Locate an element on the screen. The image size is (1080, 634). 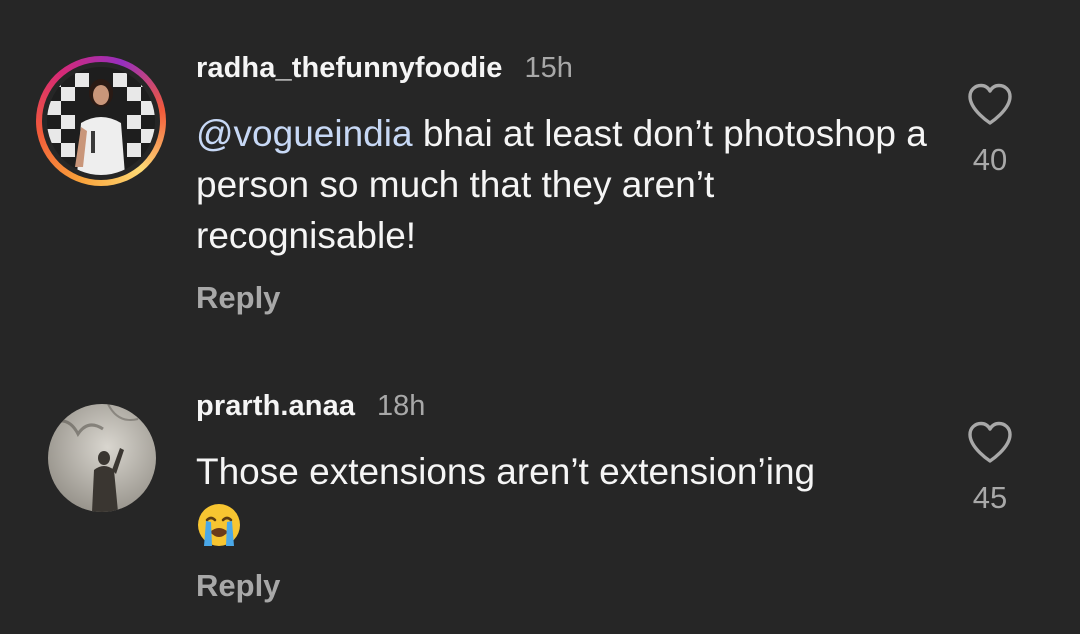
timestamp: 18h is located at coordinates (401, 406).